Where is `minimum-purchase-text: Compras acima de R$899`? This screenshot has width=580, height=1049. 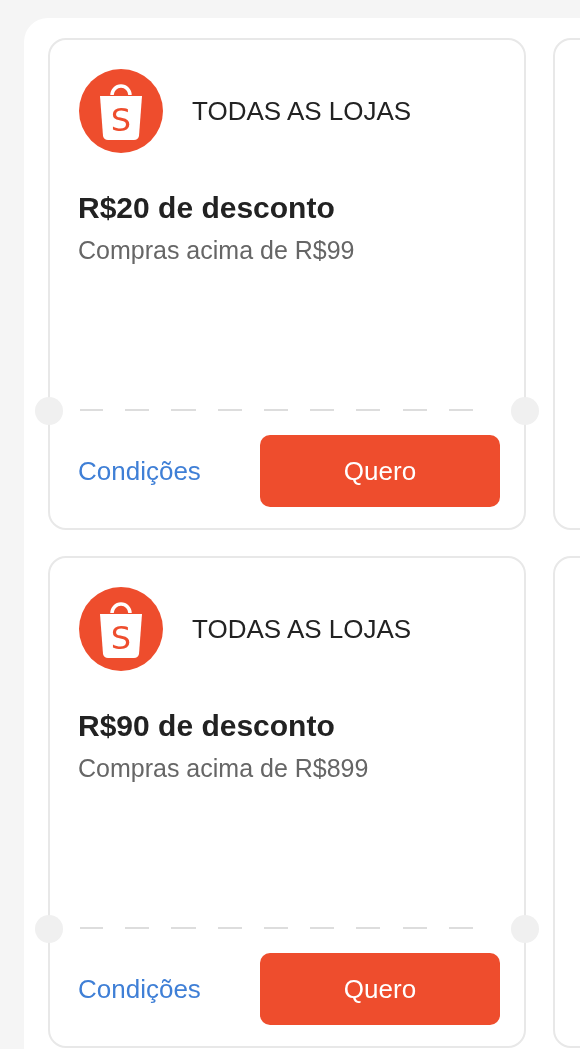 minimum-purchase-text: Compras acima de R$899 is located at coordinates (224, 768).